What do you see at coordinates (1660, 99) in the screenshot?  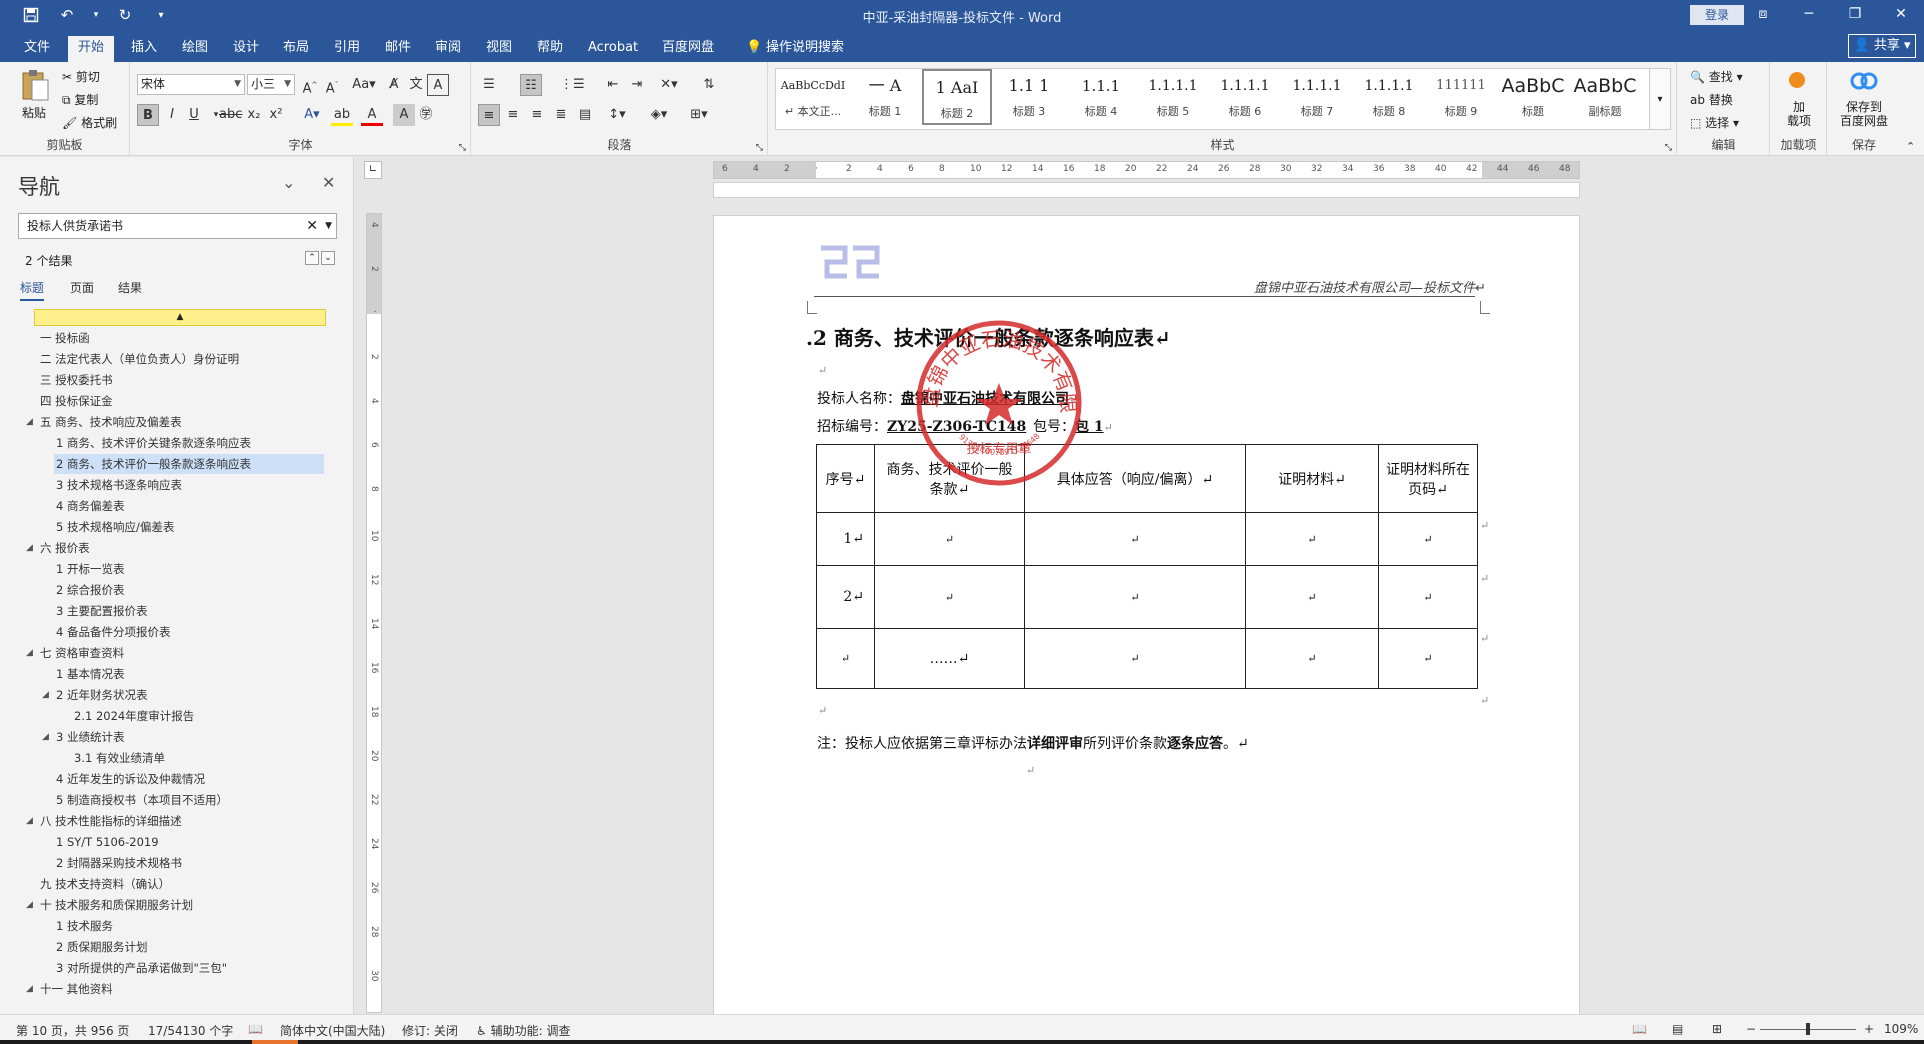 I see `styles-more-icon: ▾` at bounding box center [1660, 99].